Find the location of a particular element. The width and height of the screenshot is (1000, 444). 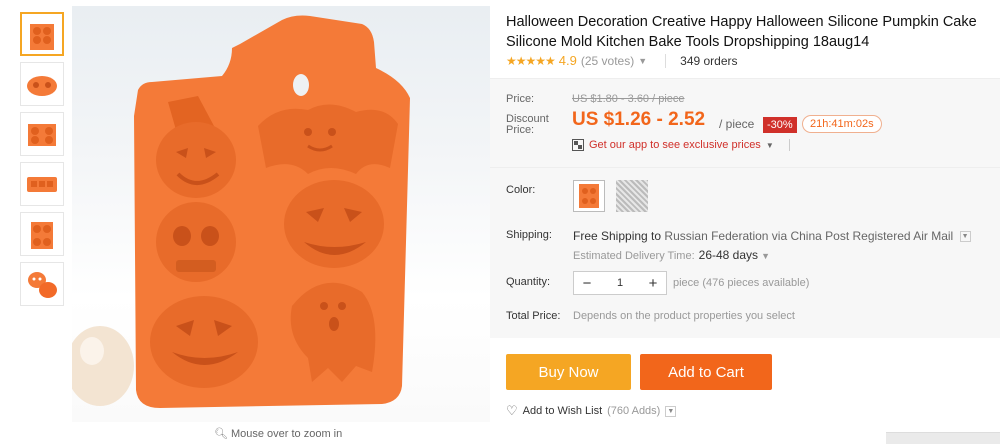

page-fragment is located at coordinates (943, 438).